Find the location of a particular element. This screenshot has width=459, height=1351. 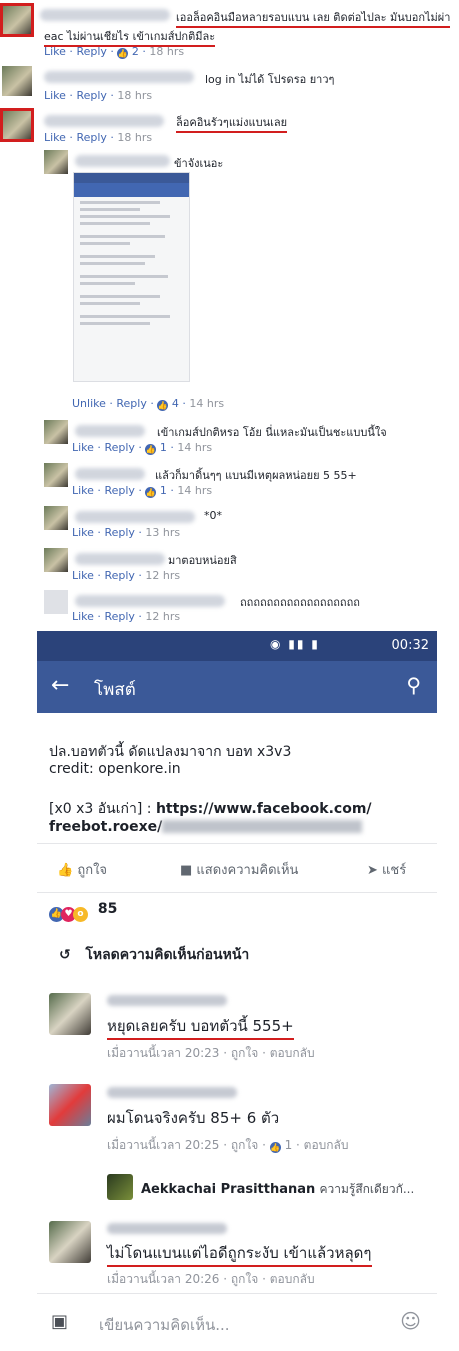

post-link-text: freebot.roexe/ is located at coordinates (105, 827).